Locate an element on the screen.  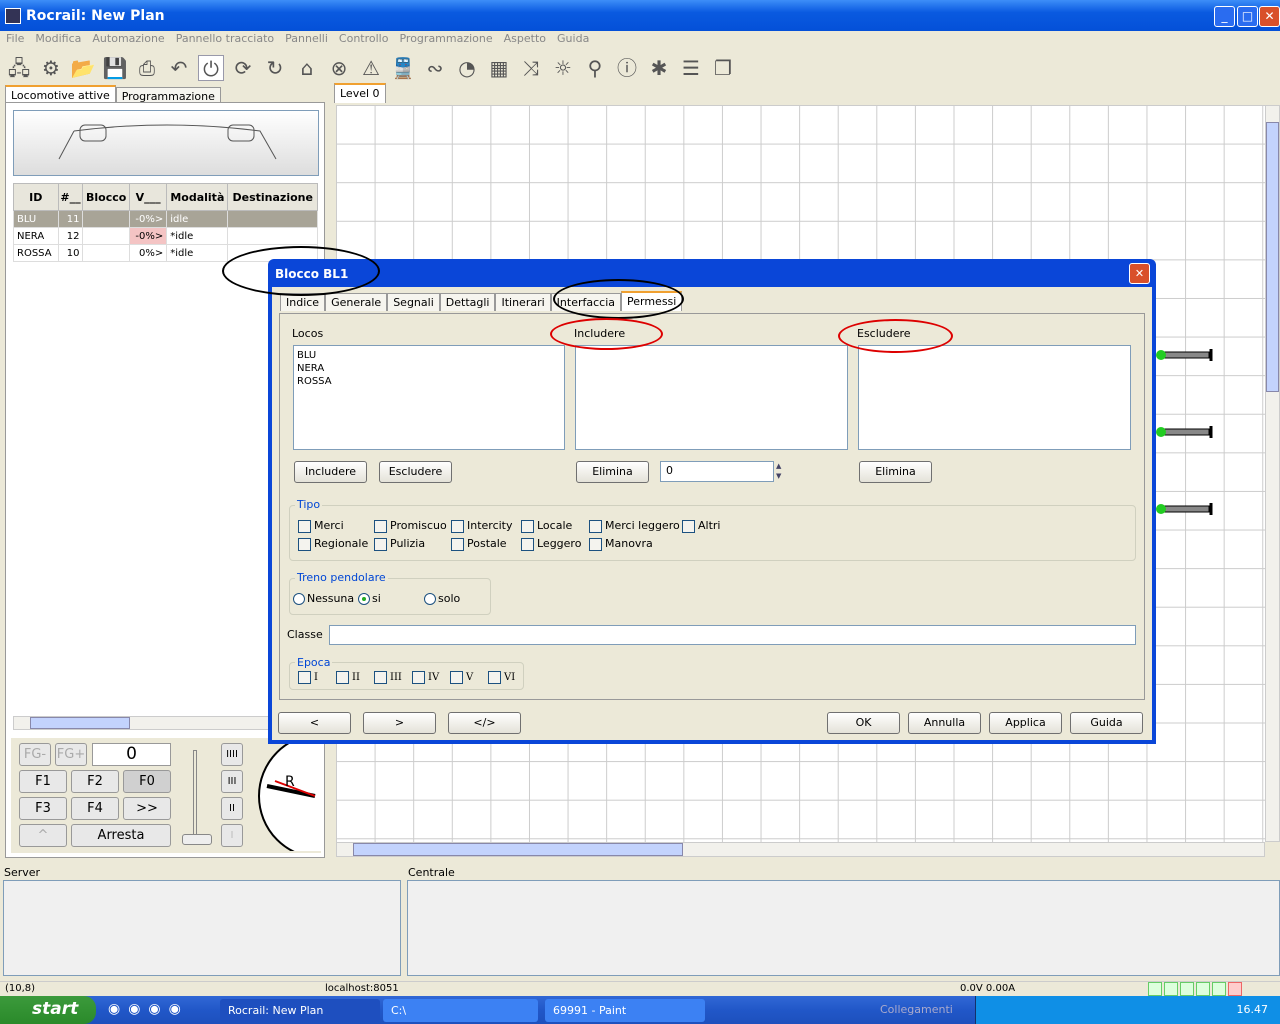
f0-button: F0 is located at coordinates (147, 781).